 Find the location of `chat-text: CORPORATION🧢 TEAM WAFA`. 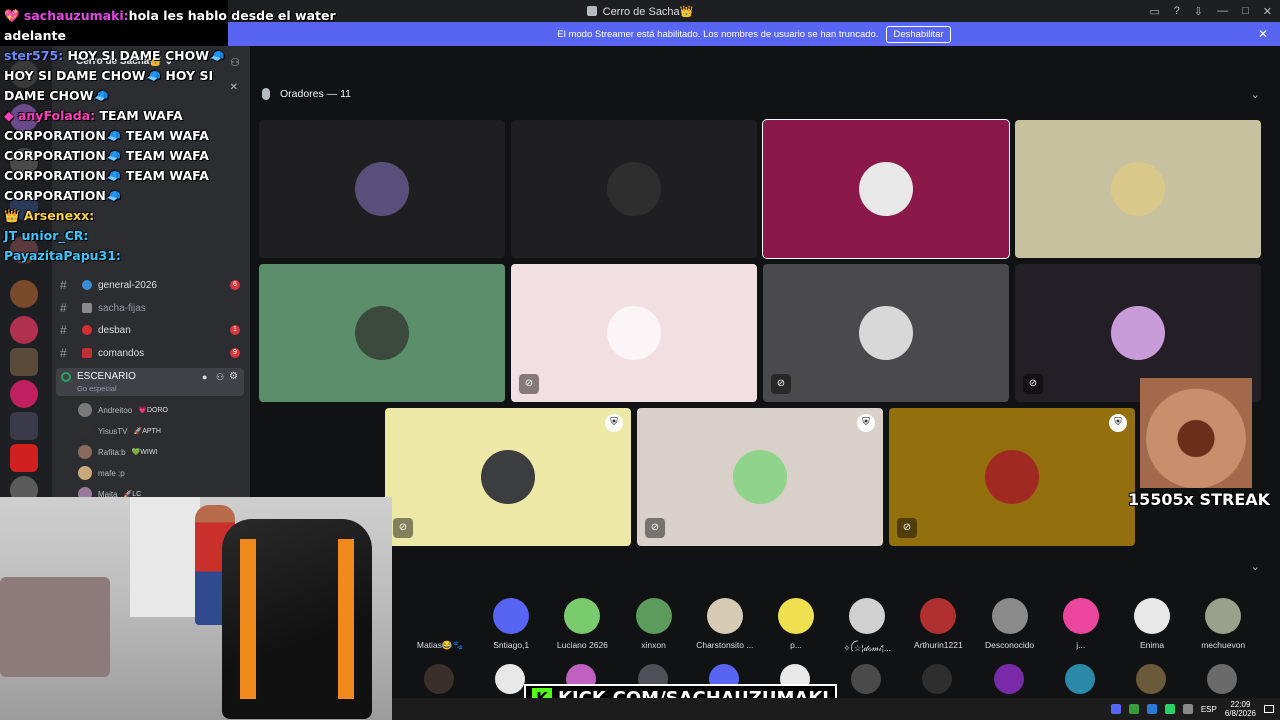

chat-text: CORPORATION🧢 TEAM WAFA is located at coordinates (106, 135).